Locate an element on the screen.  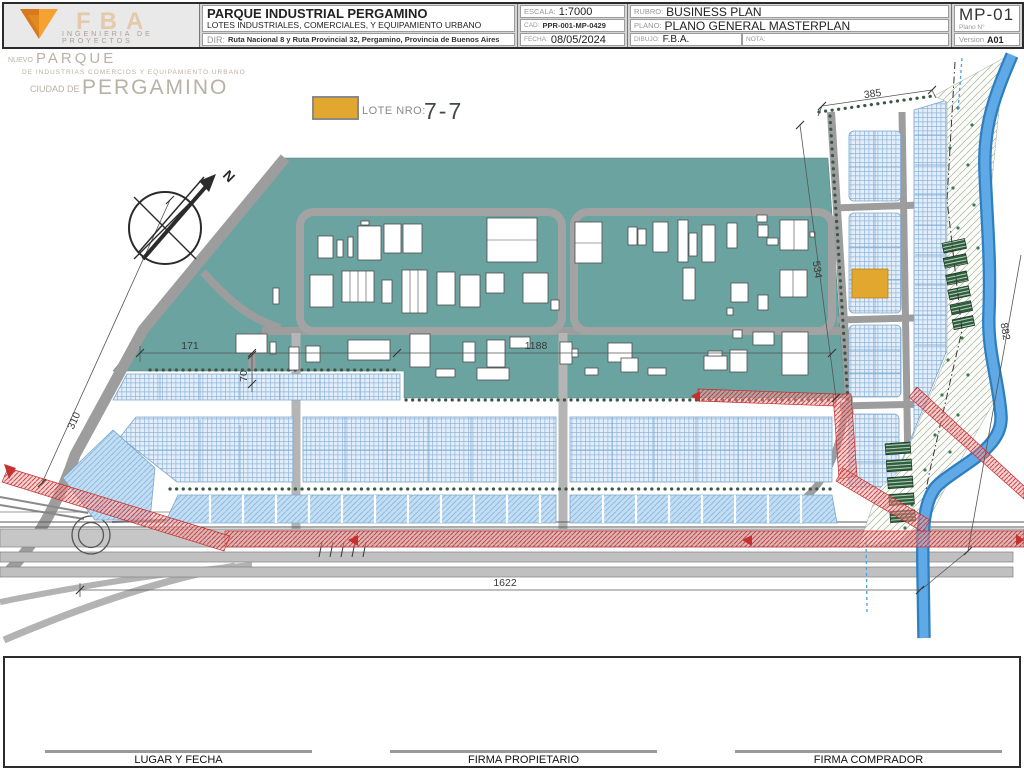
sheet-number-box: MP-01 Plano N° is located at coordinates (987, 18).